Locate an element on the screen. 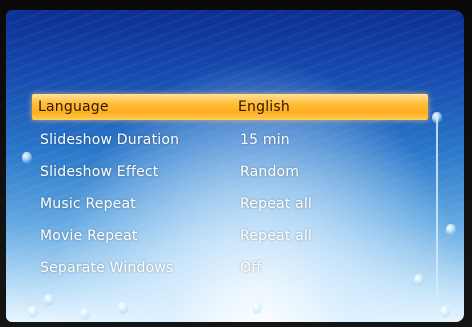  scrollbar: ↓ is located at coordinates (437, 204).